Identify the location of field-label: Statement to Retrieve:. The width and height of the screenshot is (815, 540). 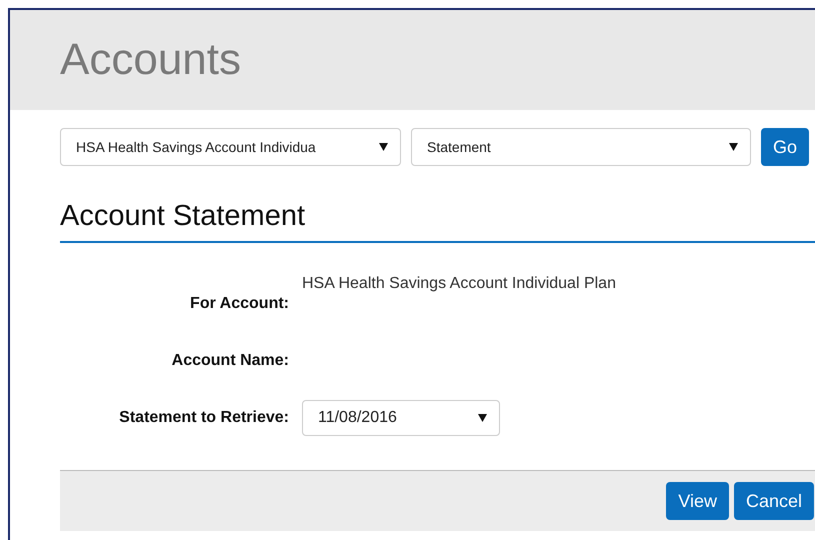
(204, 417).